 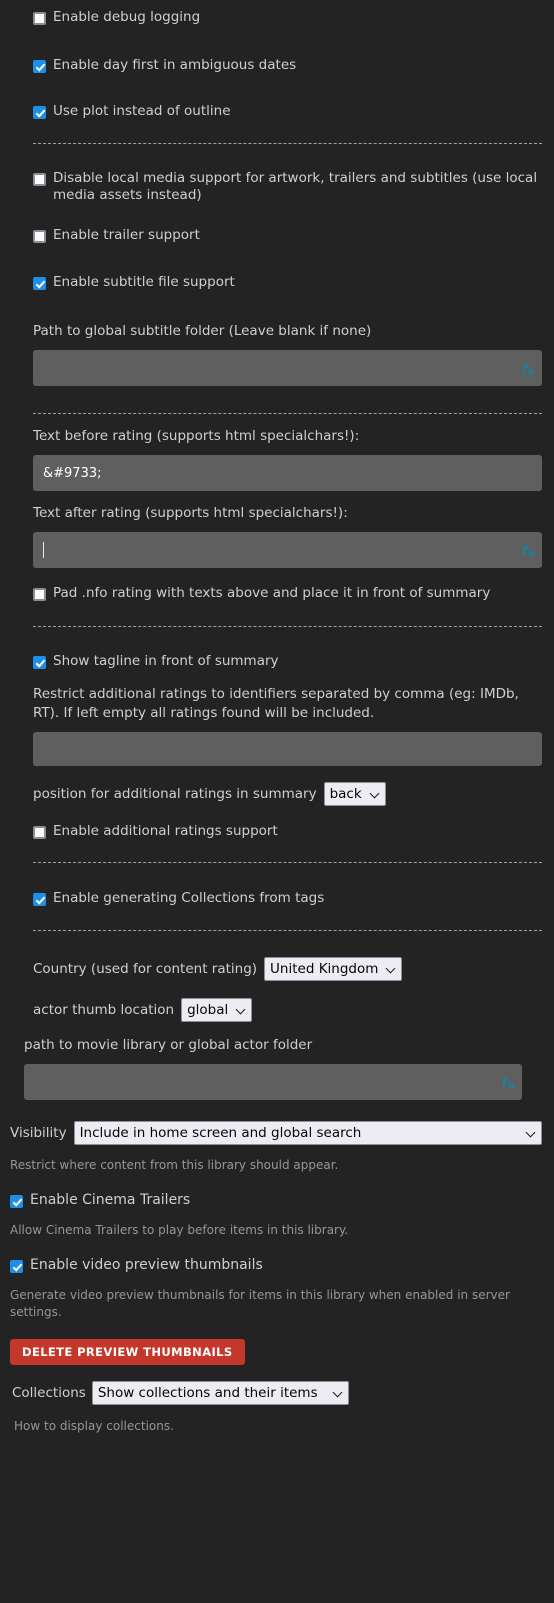 I want to click on ratings-position-select-wrapper: back, so click(x=354, y=794).